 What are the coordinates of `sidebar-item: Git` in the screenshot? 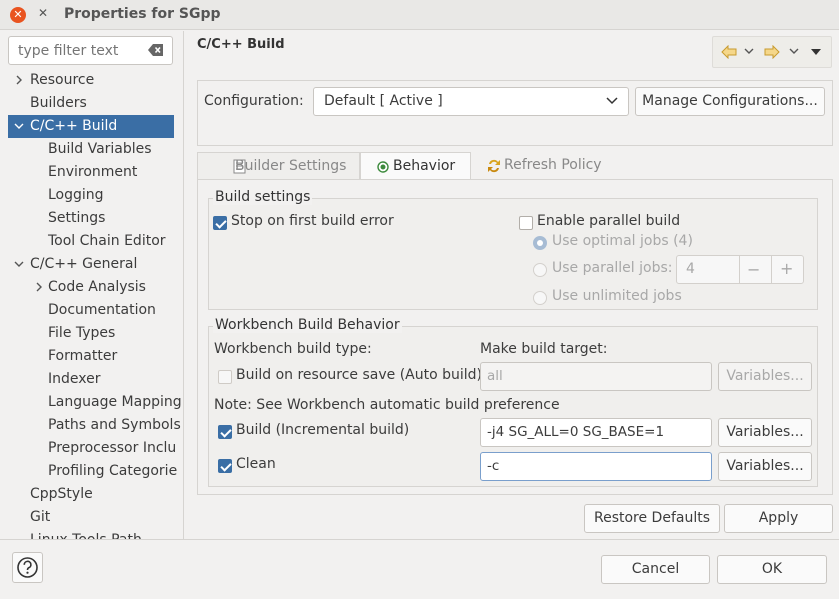 It's located at (91, 517).